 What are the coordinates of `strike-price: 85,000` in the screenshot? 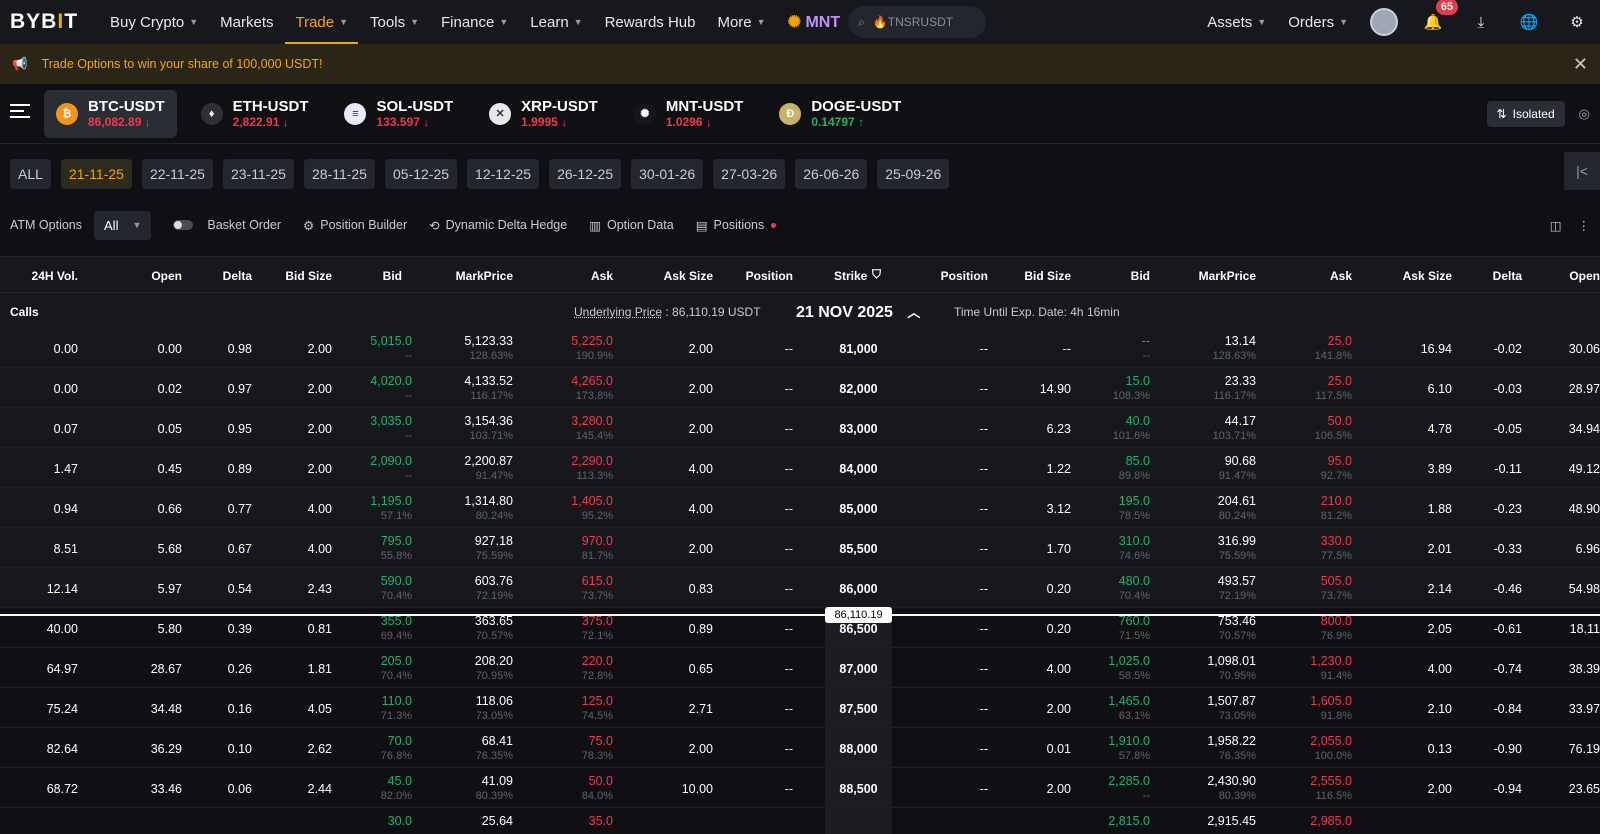 It's located at (858, 509).